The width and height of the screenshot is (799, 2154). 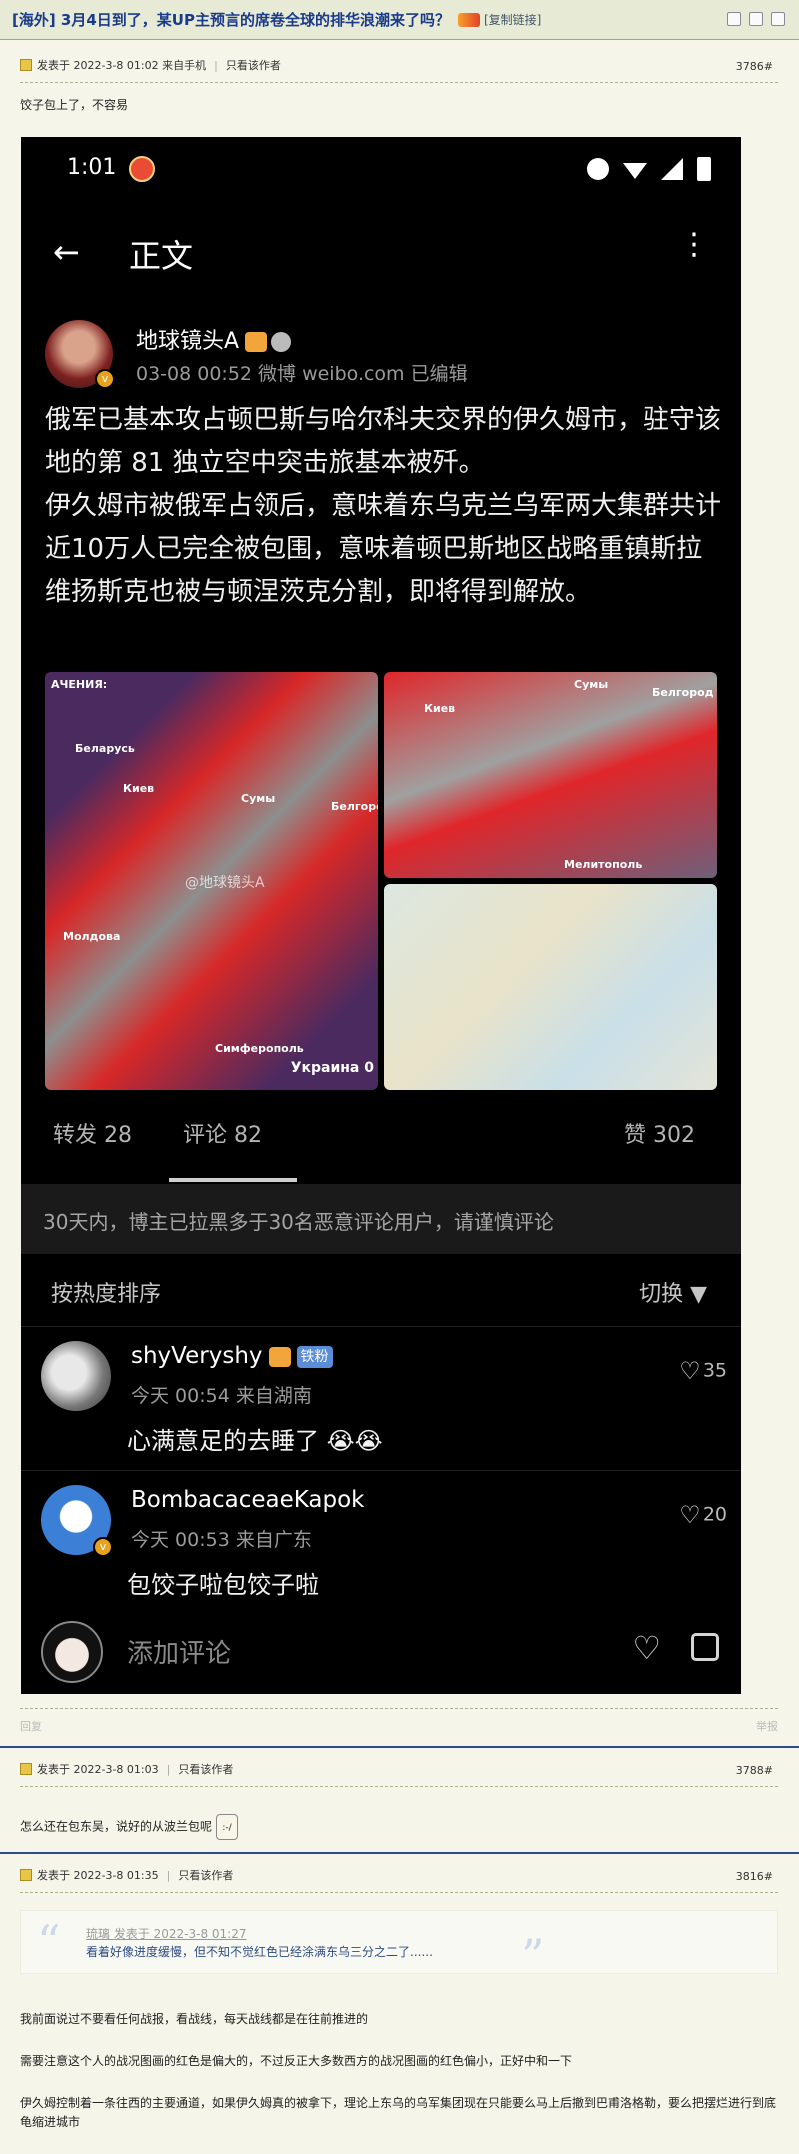 What do you see at coordinates (635, 171) in the screenshot?
I see `wifi-icon` at bounding box center [635, 171].